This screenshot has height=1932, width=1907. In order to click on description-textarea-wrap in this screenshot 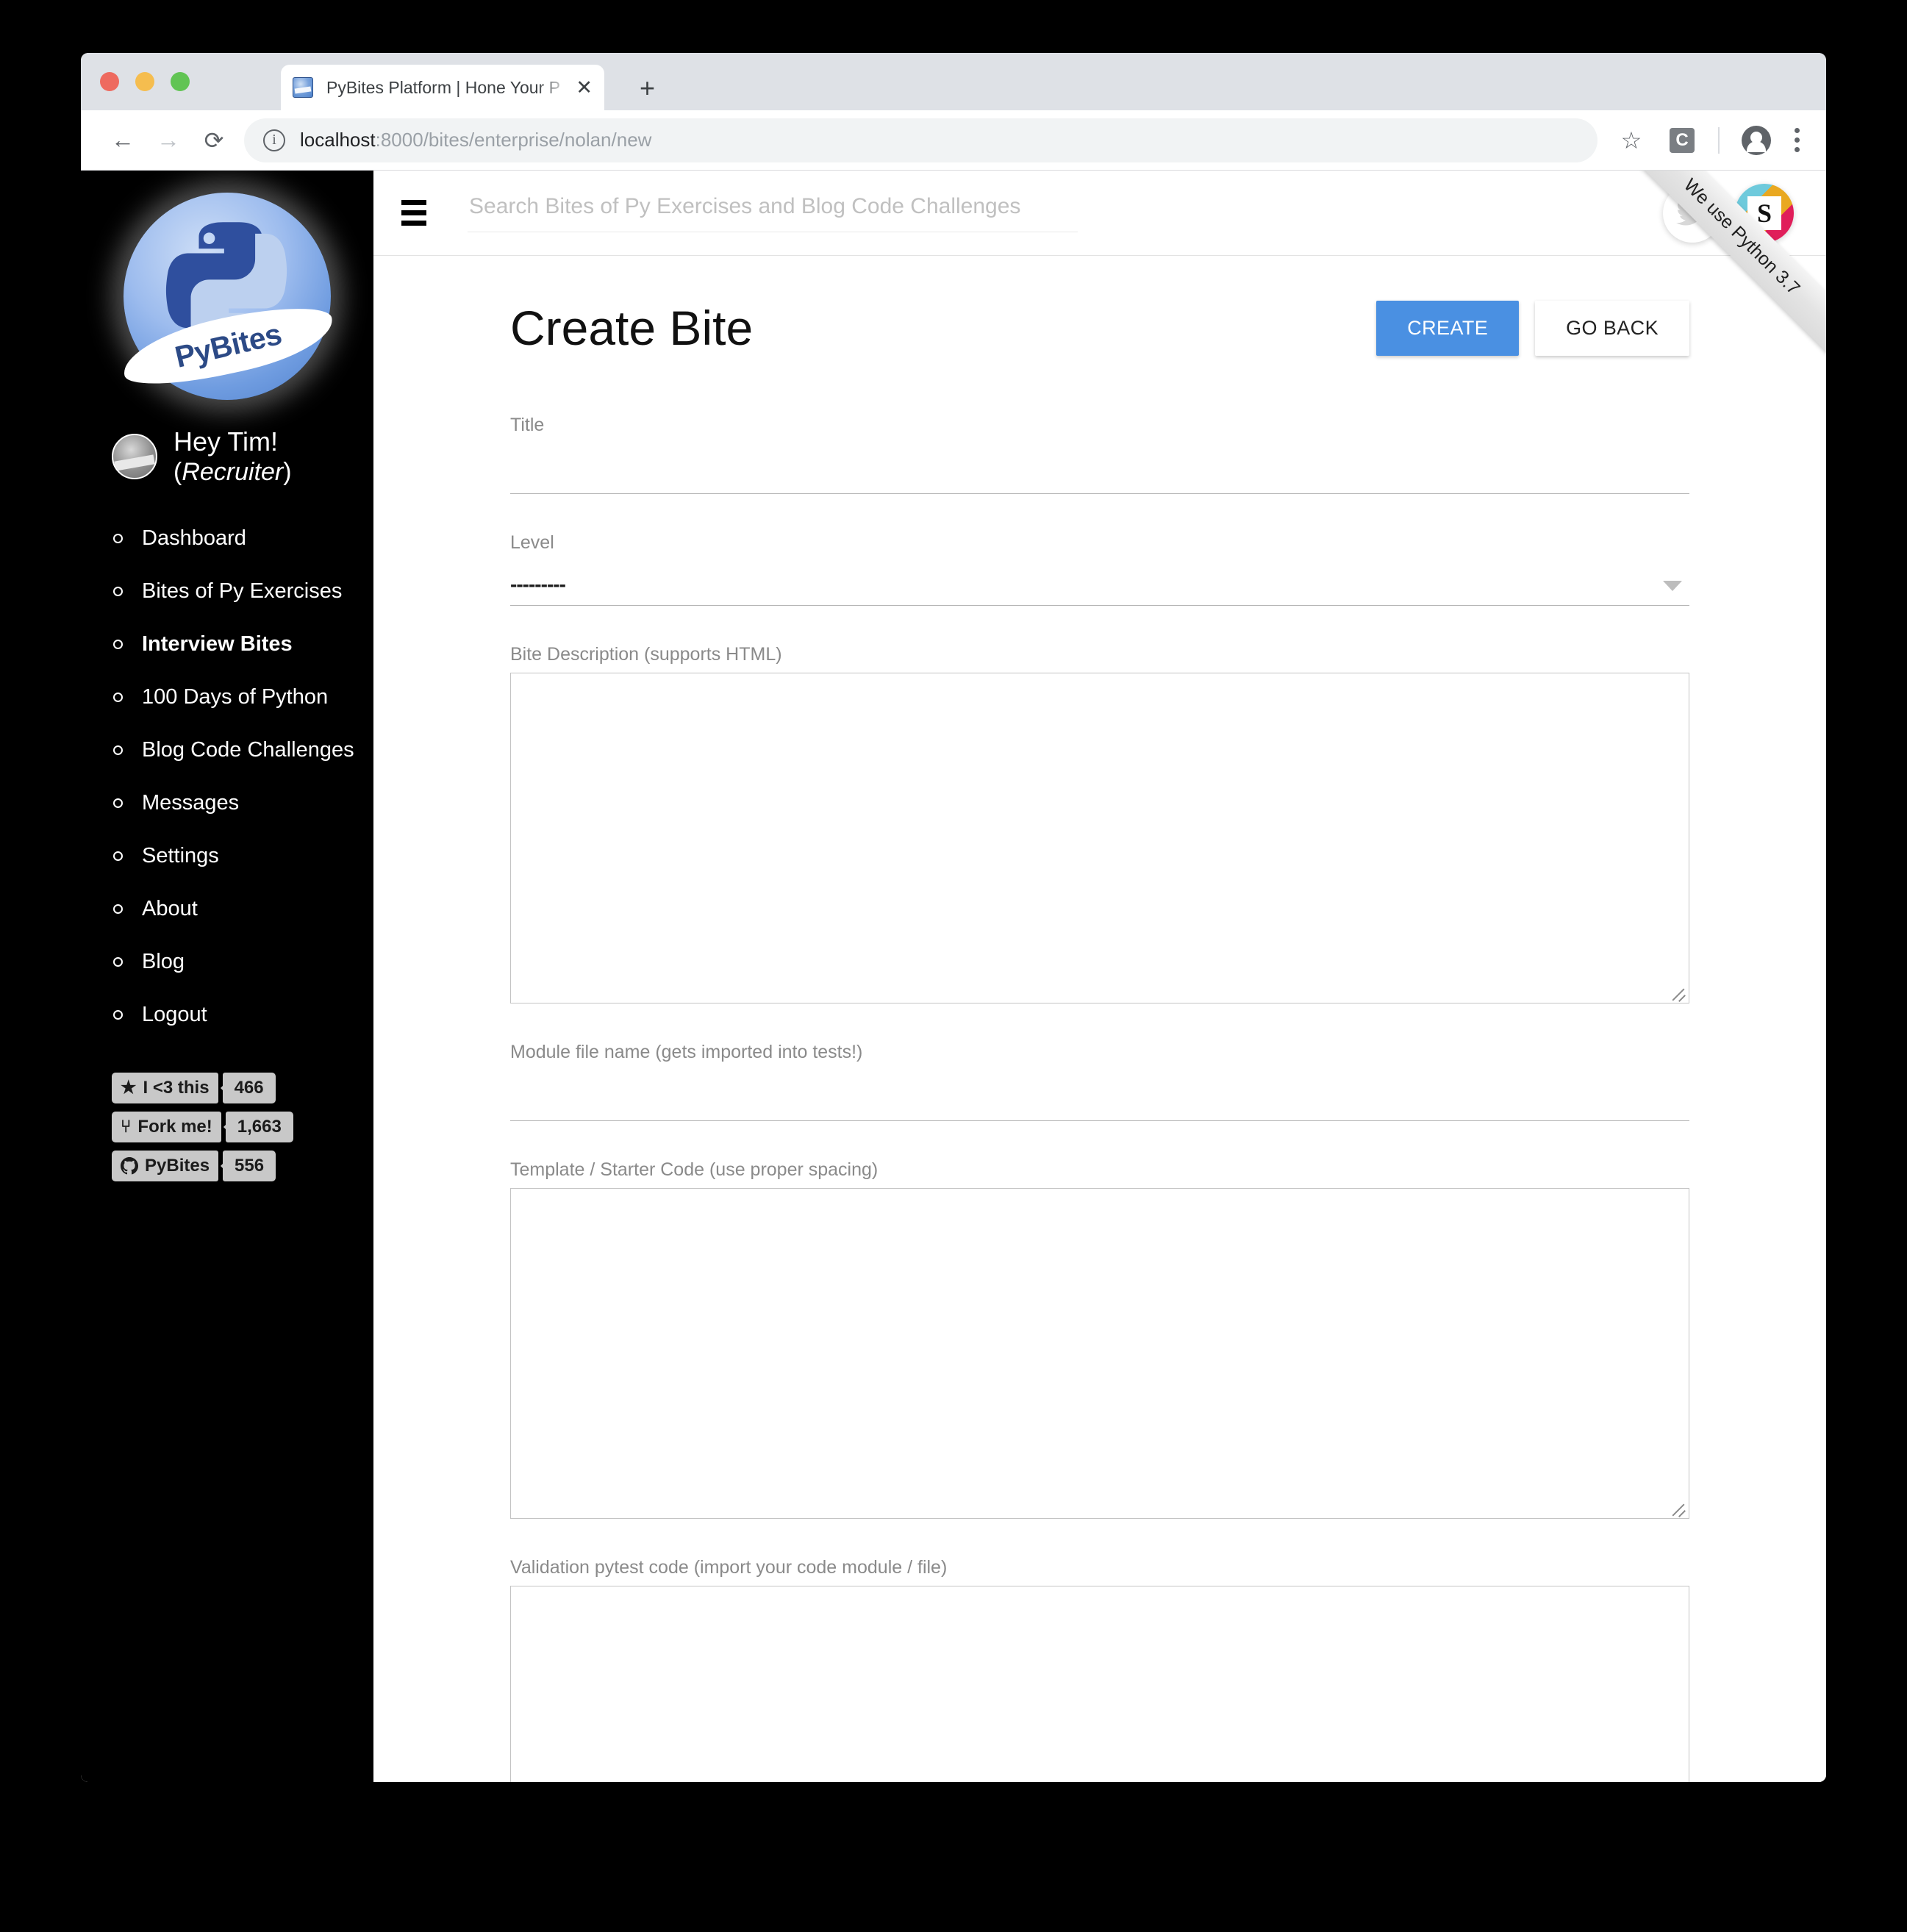, I will do `click(1099, 838)`.